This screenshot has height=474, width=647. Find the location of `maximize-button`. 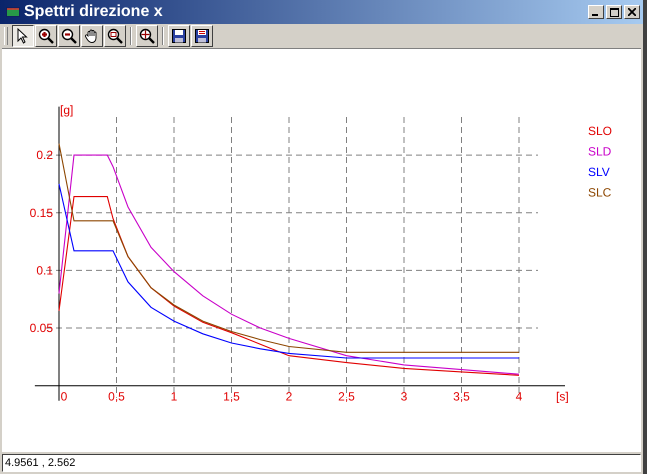

maximize-button is located at coordinates (614, 12).